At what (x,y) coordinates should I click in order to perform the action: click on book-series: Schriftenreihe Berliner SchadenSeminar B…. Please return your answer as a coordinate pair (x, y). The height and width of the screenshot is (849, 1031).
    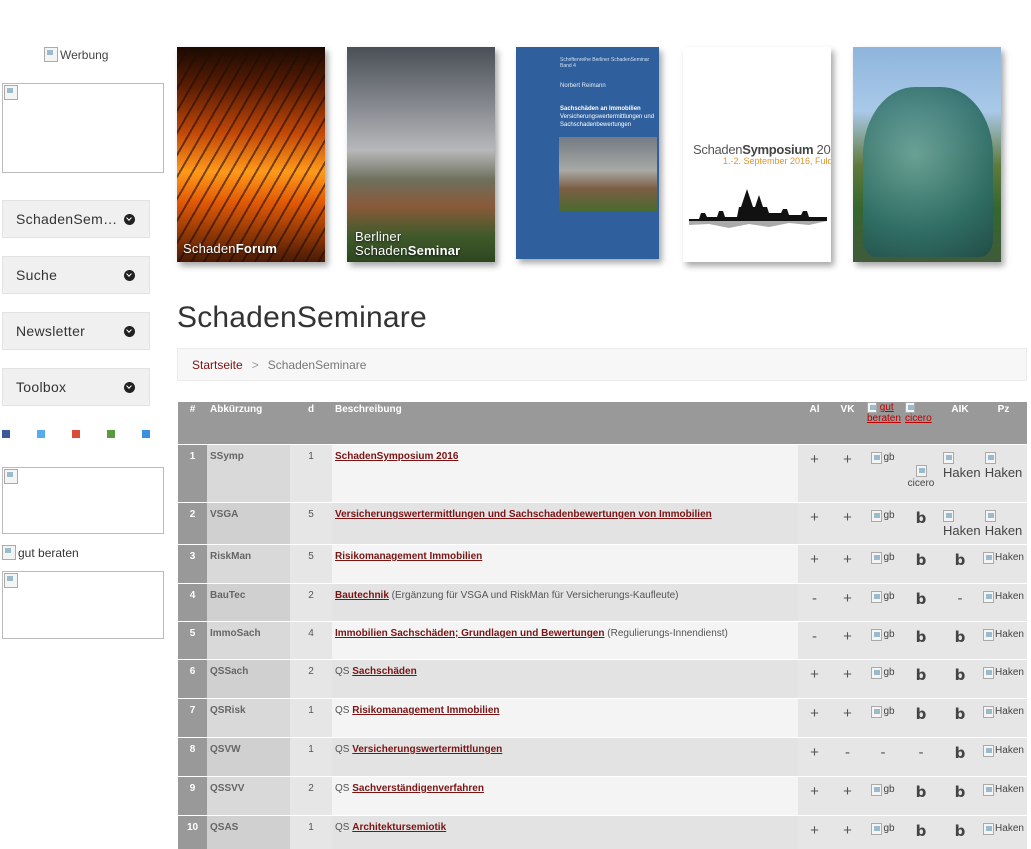
    Looking at the image, I should click on (605, 63).